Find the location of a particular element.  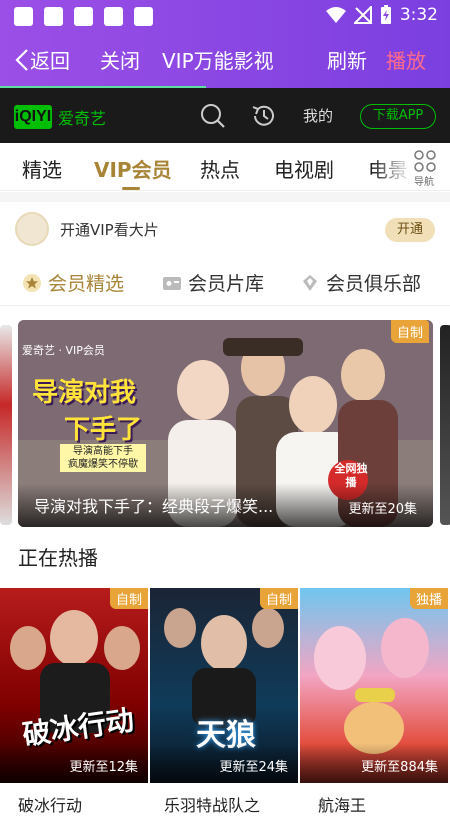

exclusive-badge: 独播 is located at coordinates (428, 598).